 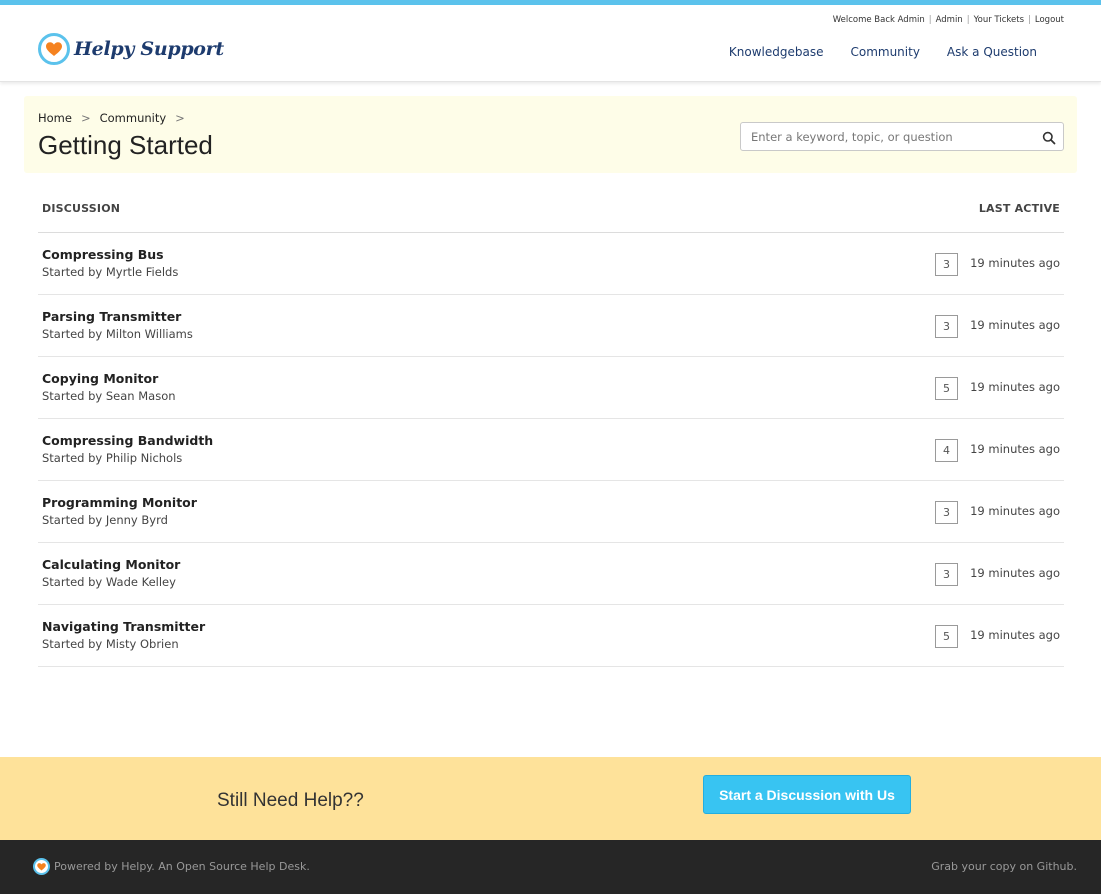 What do you see at coordinates (807, 794) in the screenshot?
I see `start-discussion-button: Start a Discussion with Us` at bounding box center [807, 794].